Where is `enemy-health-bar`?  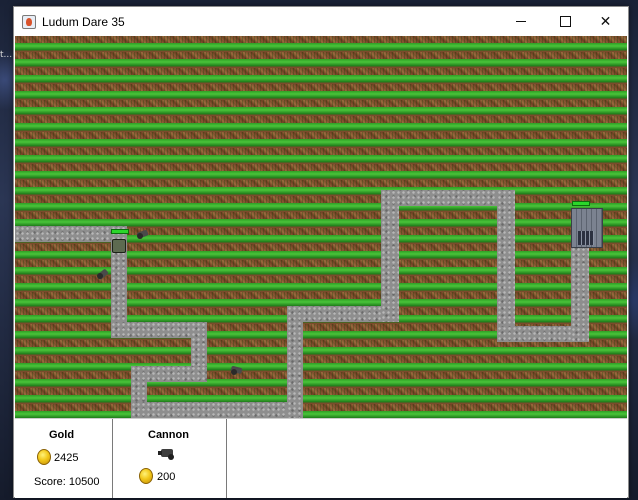 enemy-health-bar is located at coordinates (120, 231).